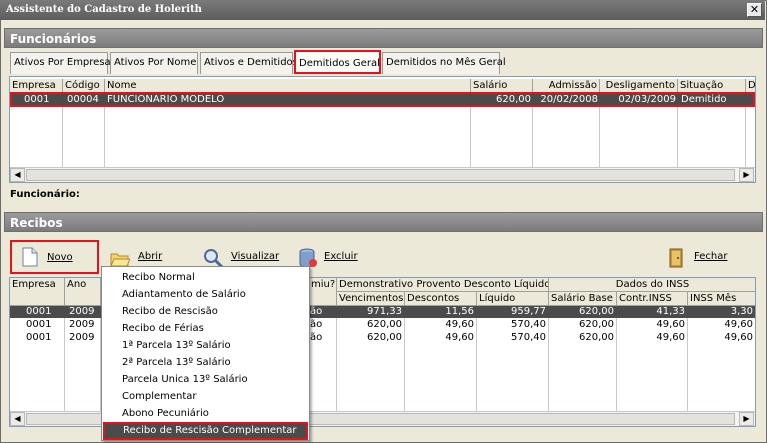 This screenshot has height=443, width=767. I want to click on horizontal-scrollbar: ◀ ▶, so click(382, 174).